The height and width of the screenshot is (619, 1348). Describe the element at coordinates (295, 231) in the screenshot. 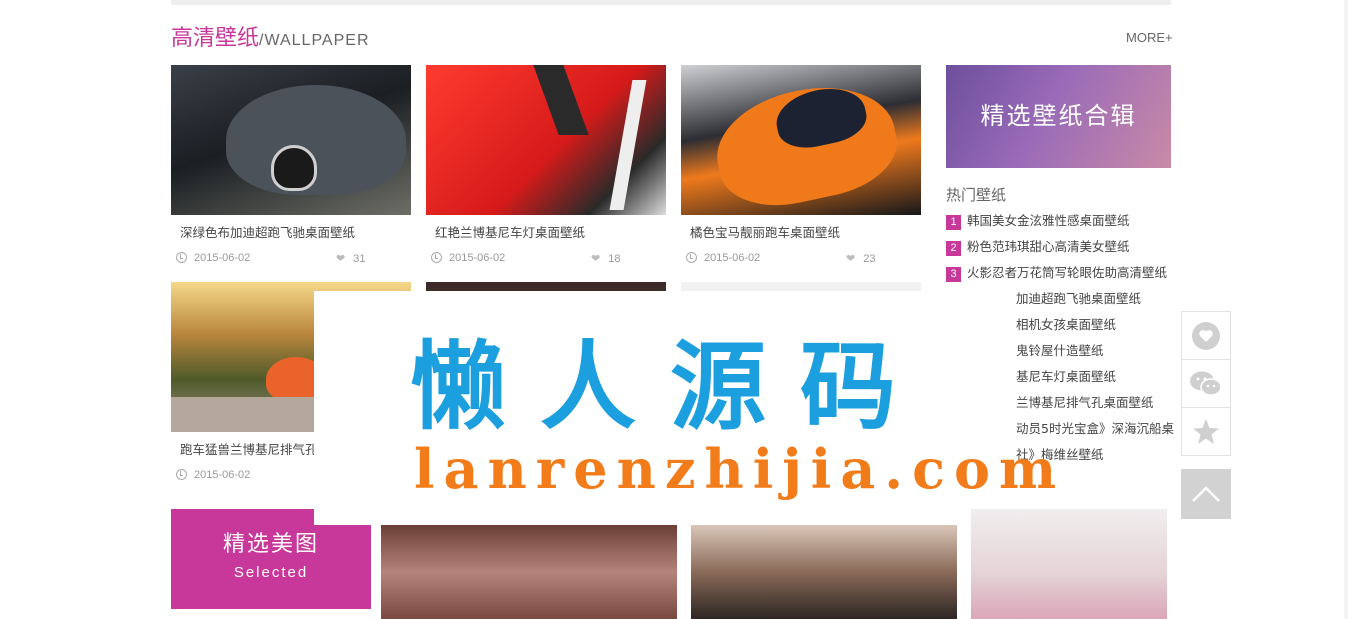

I see `card-title: 深绿色布加迪超跑飞驰桌面壁纸` at that location.